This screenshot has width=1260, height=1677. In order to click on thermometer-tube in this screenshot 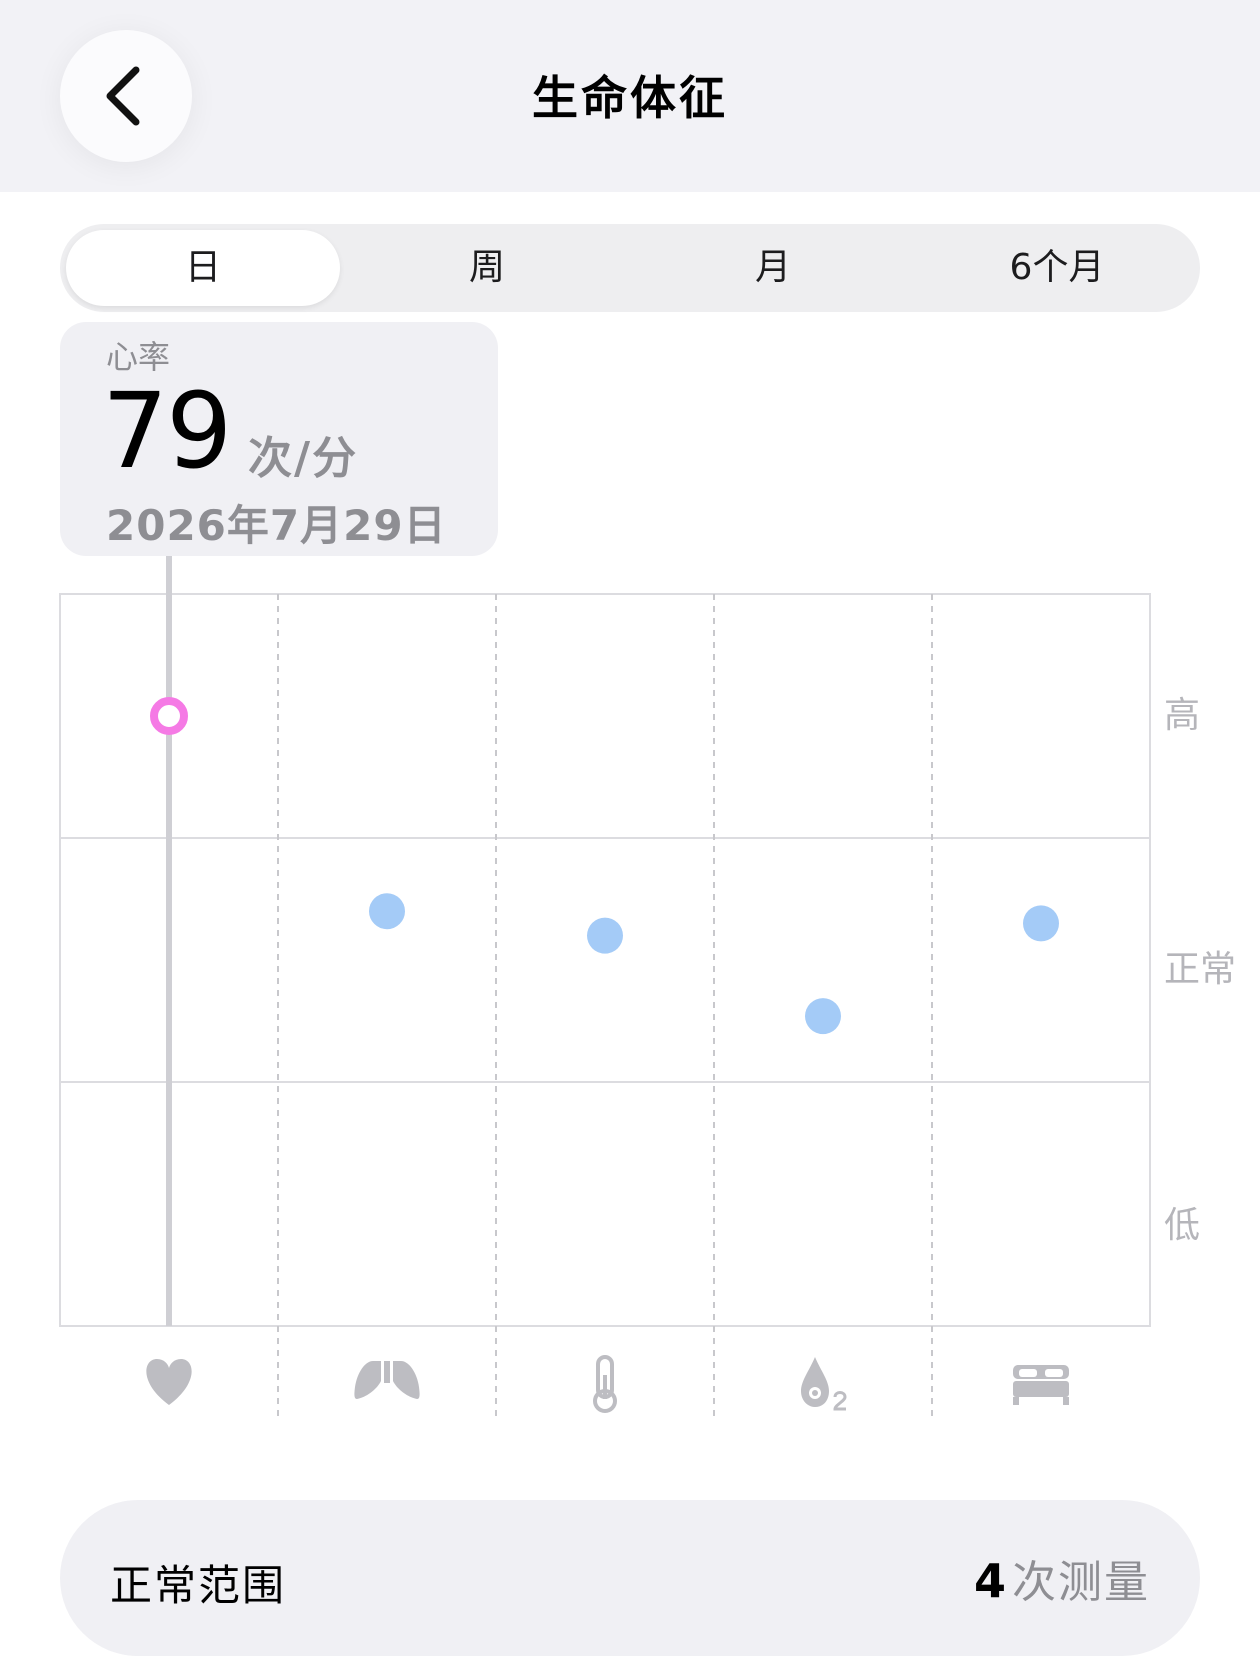, I will do `click(605, 1377)`.